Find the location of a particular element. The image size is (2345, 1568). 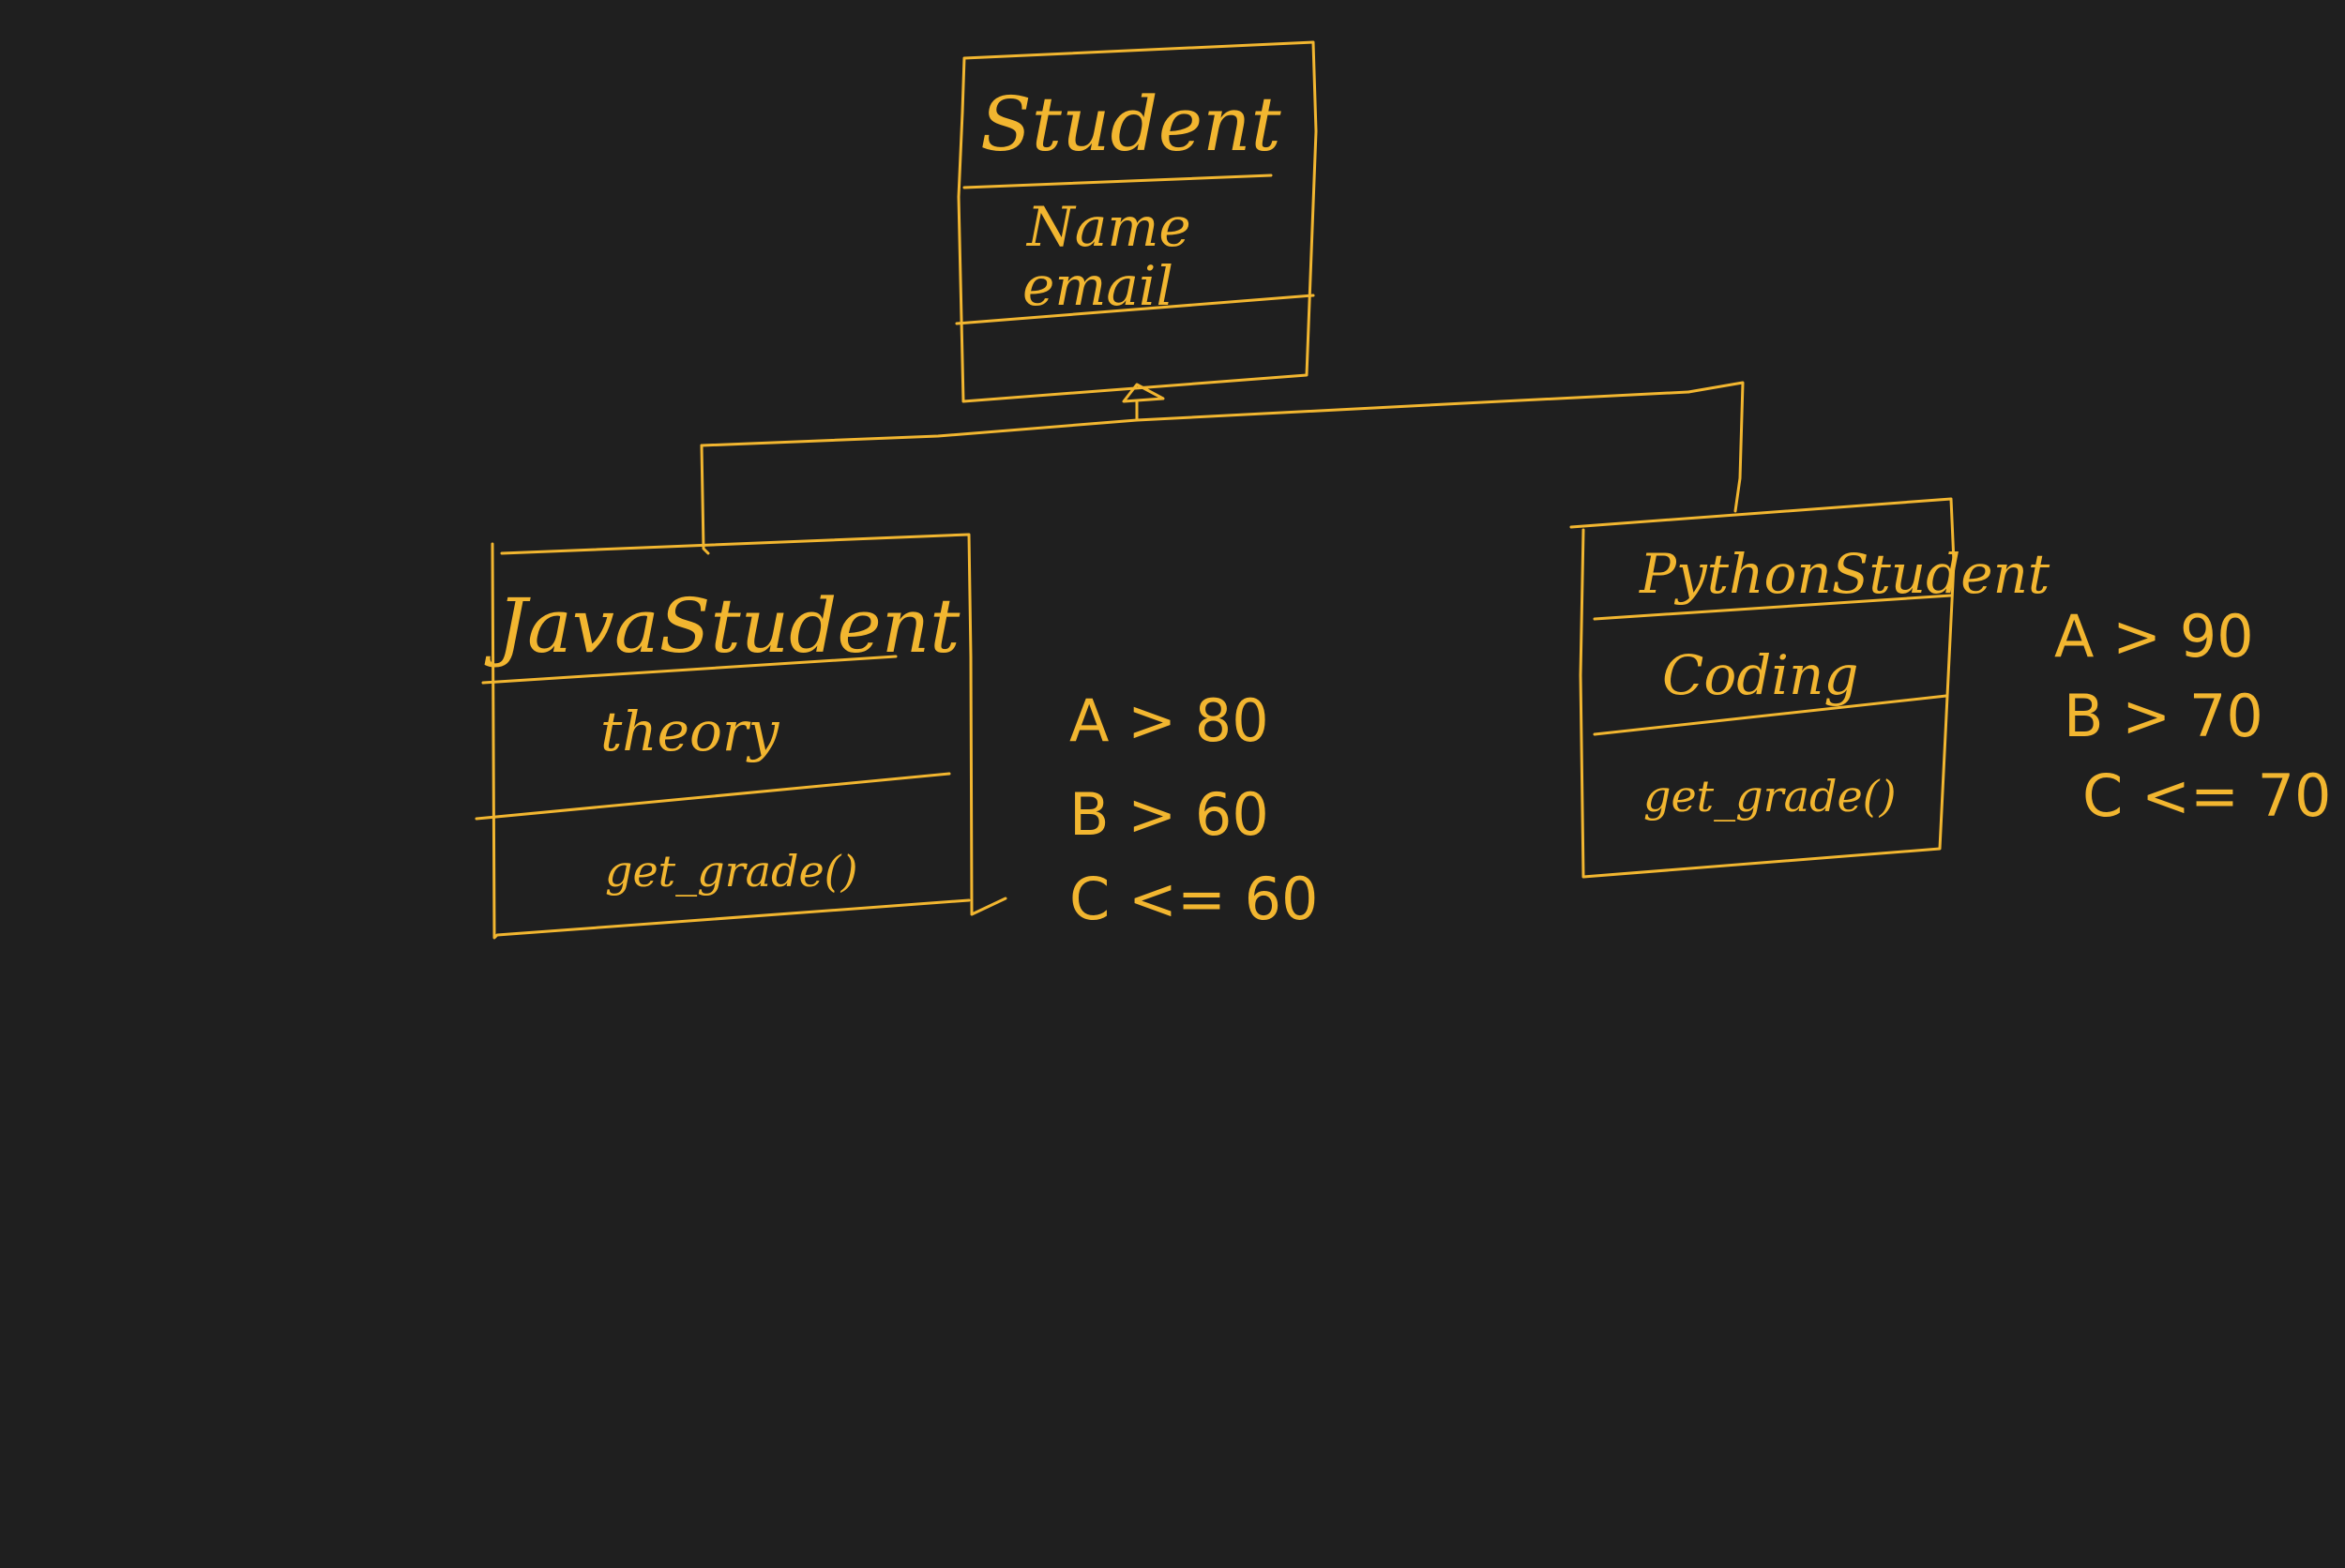

class-student-attr-email: email is located at coordinates (1097, 286).